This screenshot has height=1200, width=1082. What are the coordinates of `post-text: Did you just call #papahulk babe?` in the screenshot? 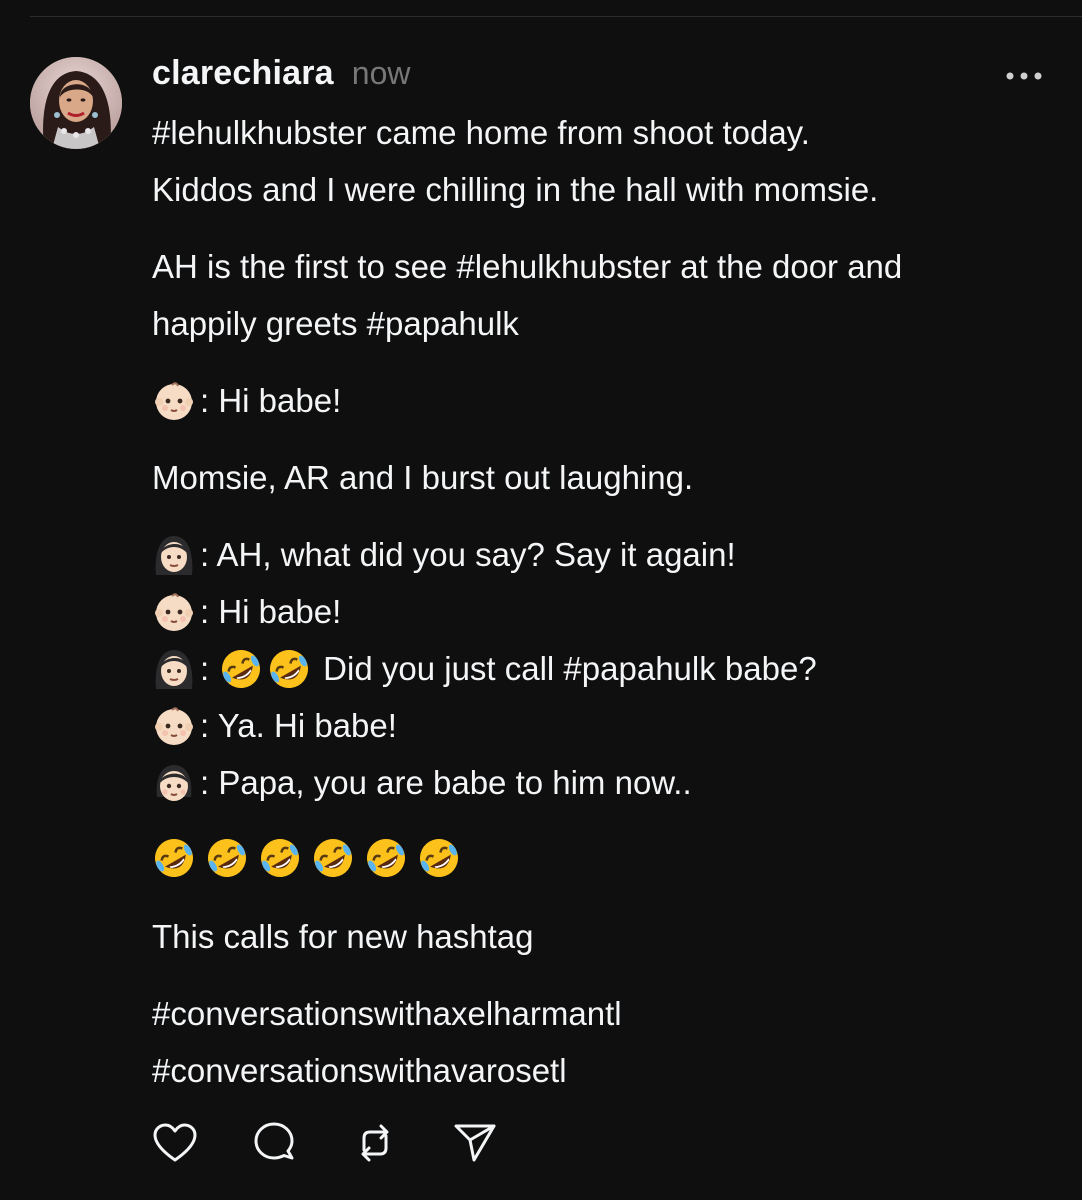 It's located at (570, 668).